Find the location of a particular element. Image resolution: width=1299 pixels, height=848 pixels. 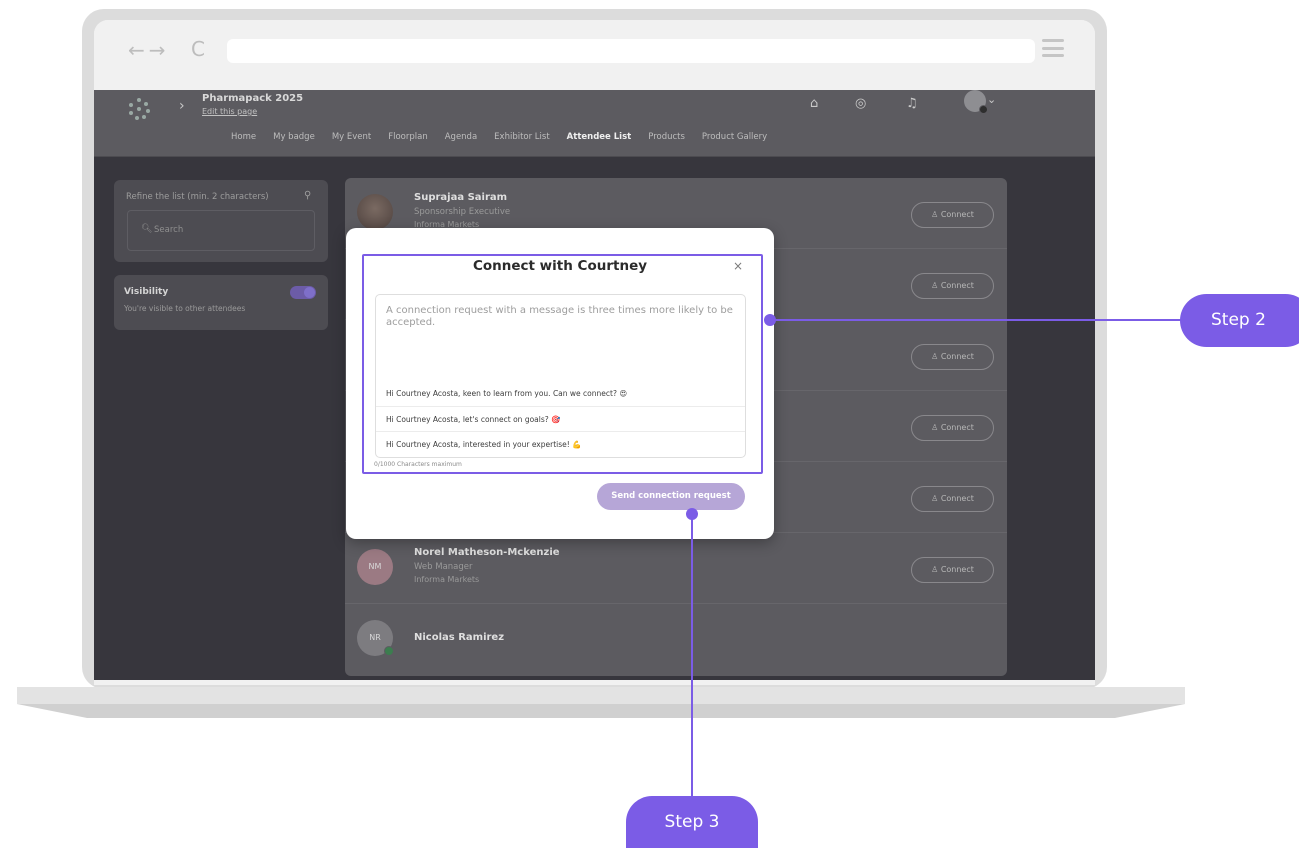

attendee-name: Norel Matheson-Mckenzie is located at coordinates (487, 552).